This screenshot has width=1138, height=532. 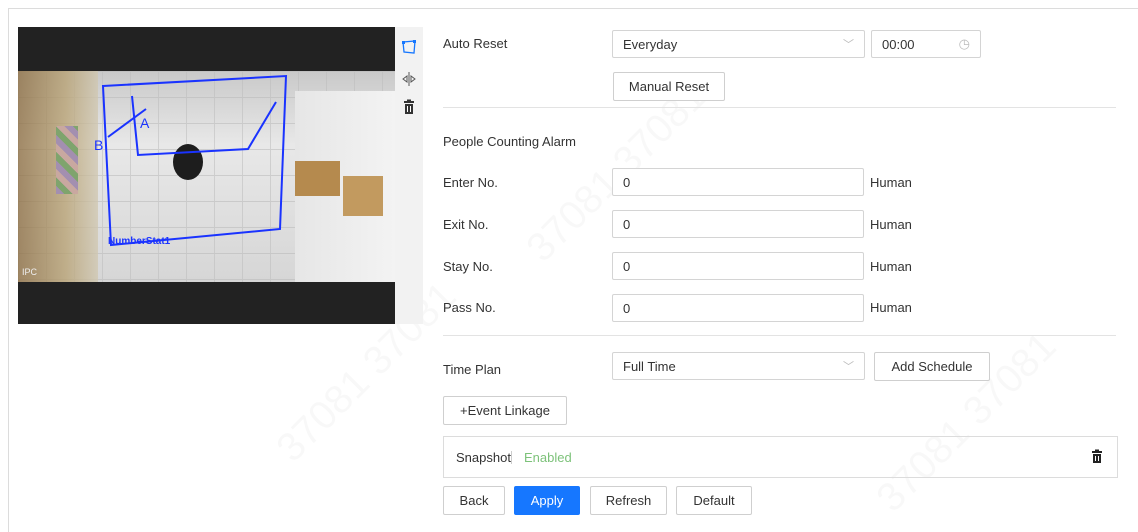 What do you see at coordinates (98, 145) in the screenshot?
I see `line-label-b: B` at bounding box center [98, 145].